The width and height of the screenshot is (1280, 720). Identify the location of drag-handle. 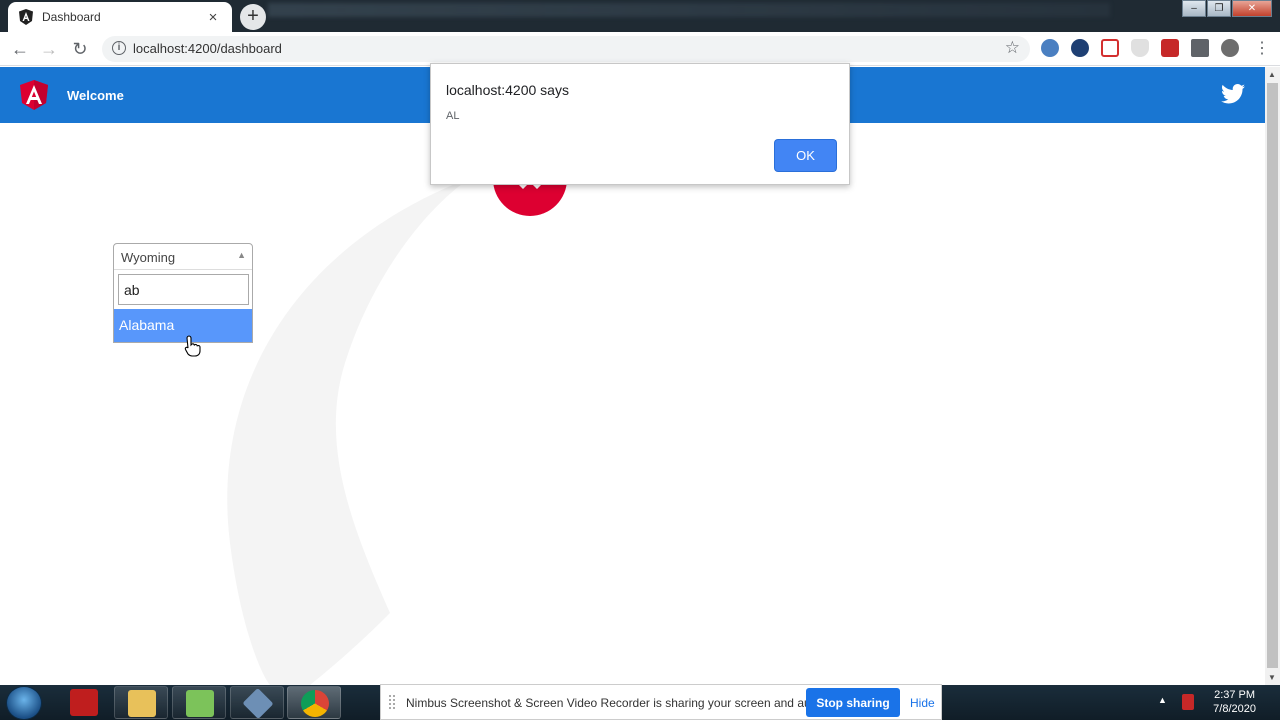
(392, 702).